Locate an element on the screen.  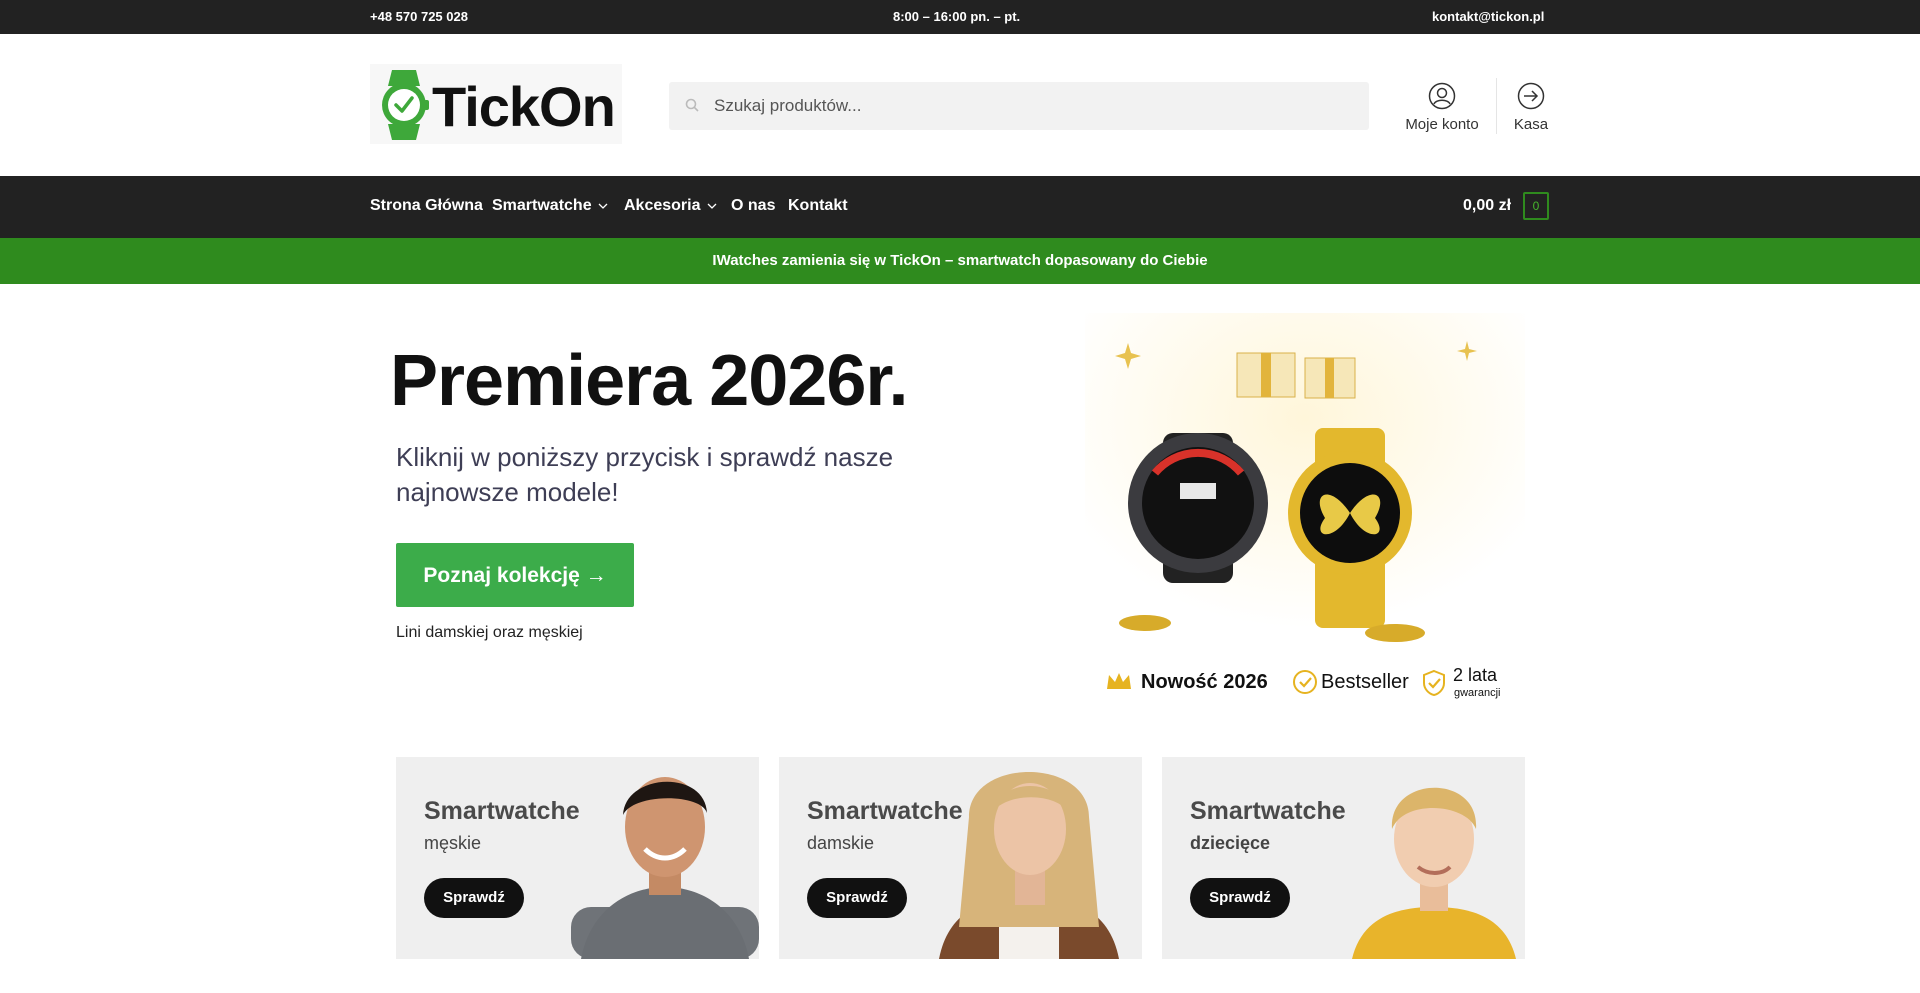
cart-count-badge: 0 is located at coordinates (1536, 206).